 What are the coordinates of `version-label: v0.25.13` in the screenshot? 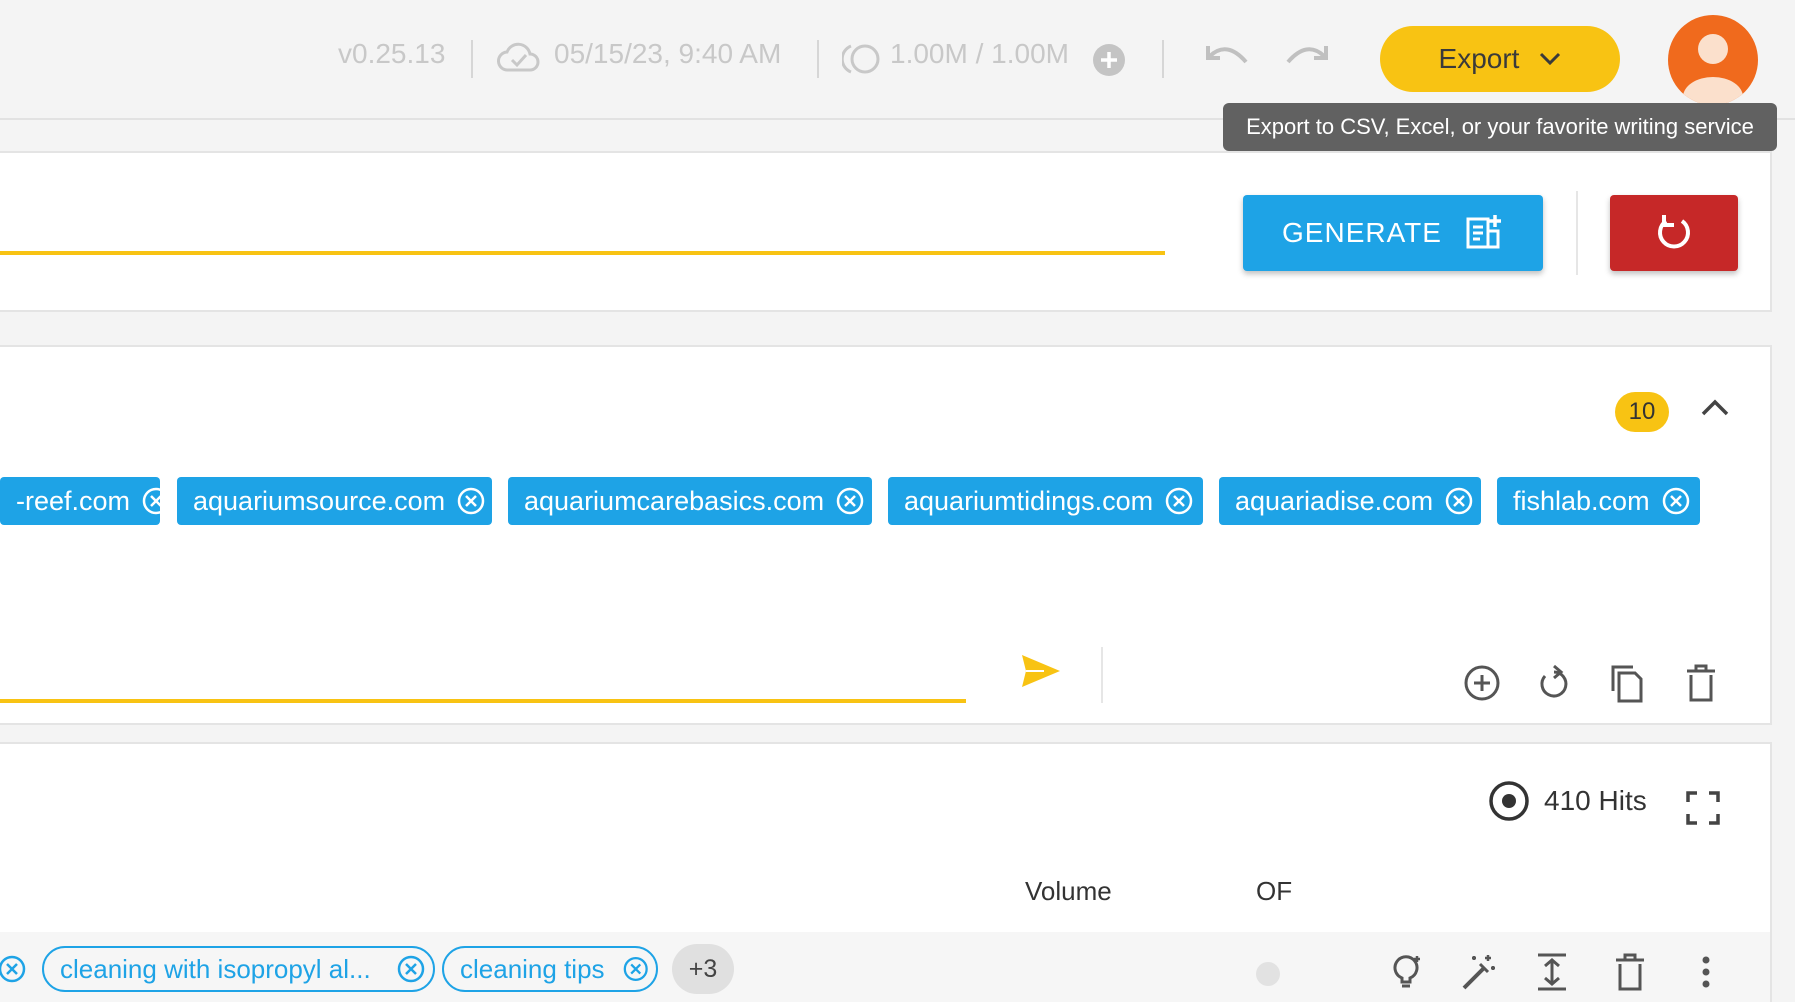 It's located at (392, 53).